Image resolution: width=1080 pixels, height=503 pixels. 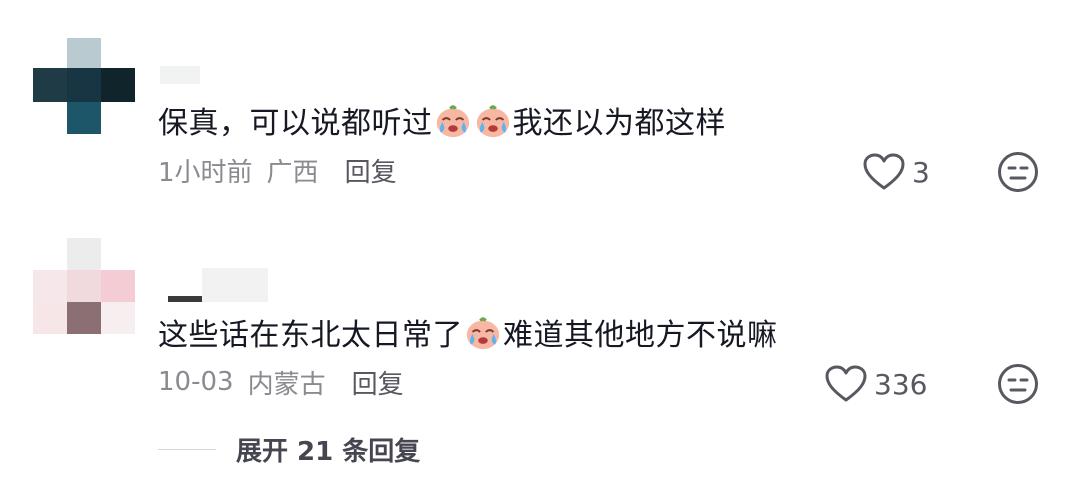 I want to click on comment-time: 1小时前, so click(x=205, y=172).